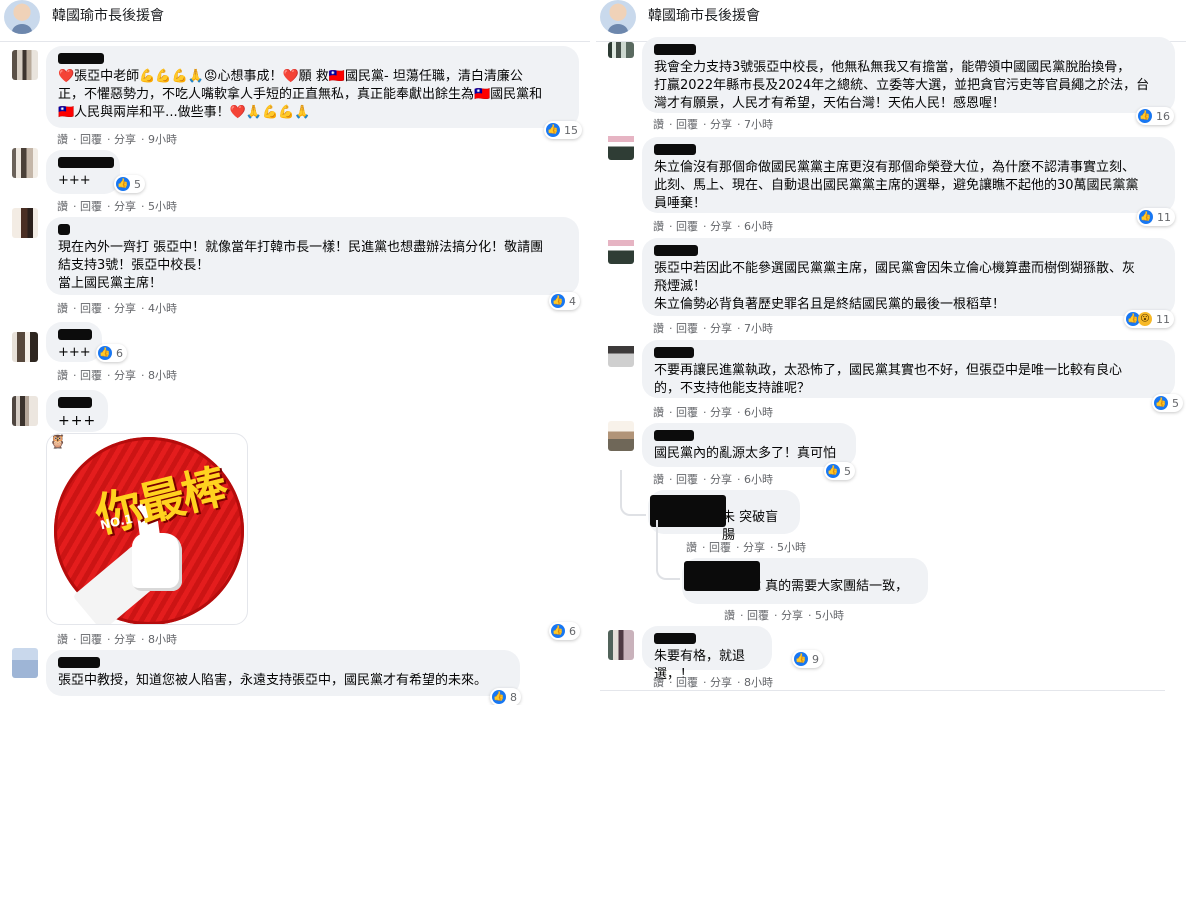 The height and width of the screenshot is (900, 1200). Describe the element at coordinates (1155, 116) in the screenshot. I see `reaction-summary: 👍 16` at that location.